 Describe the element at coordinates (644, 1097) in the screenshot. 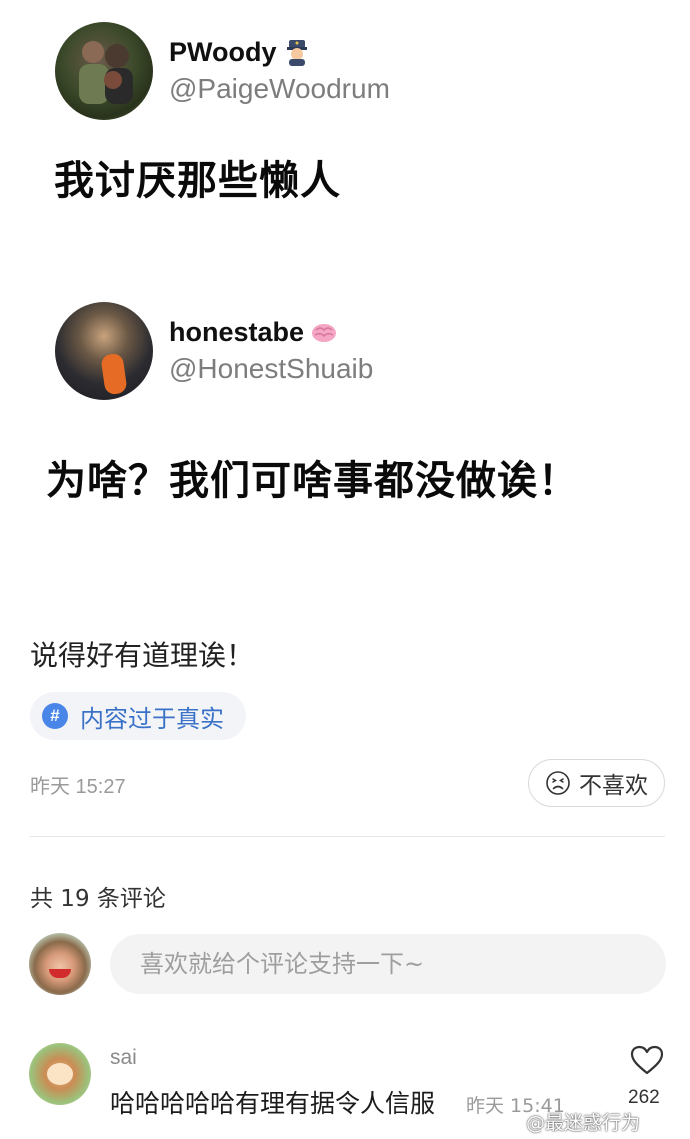

I see `like-count: 262` at that location.